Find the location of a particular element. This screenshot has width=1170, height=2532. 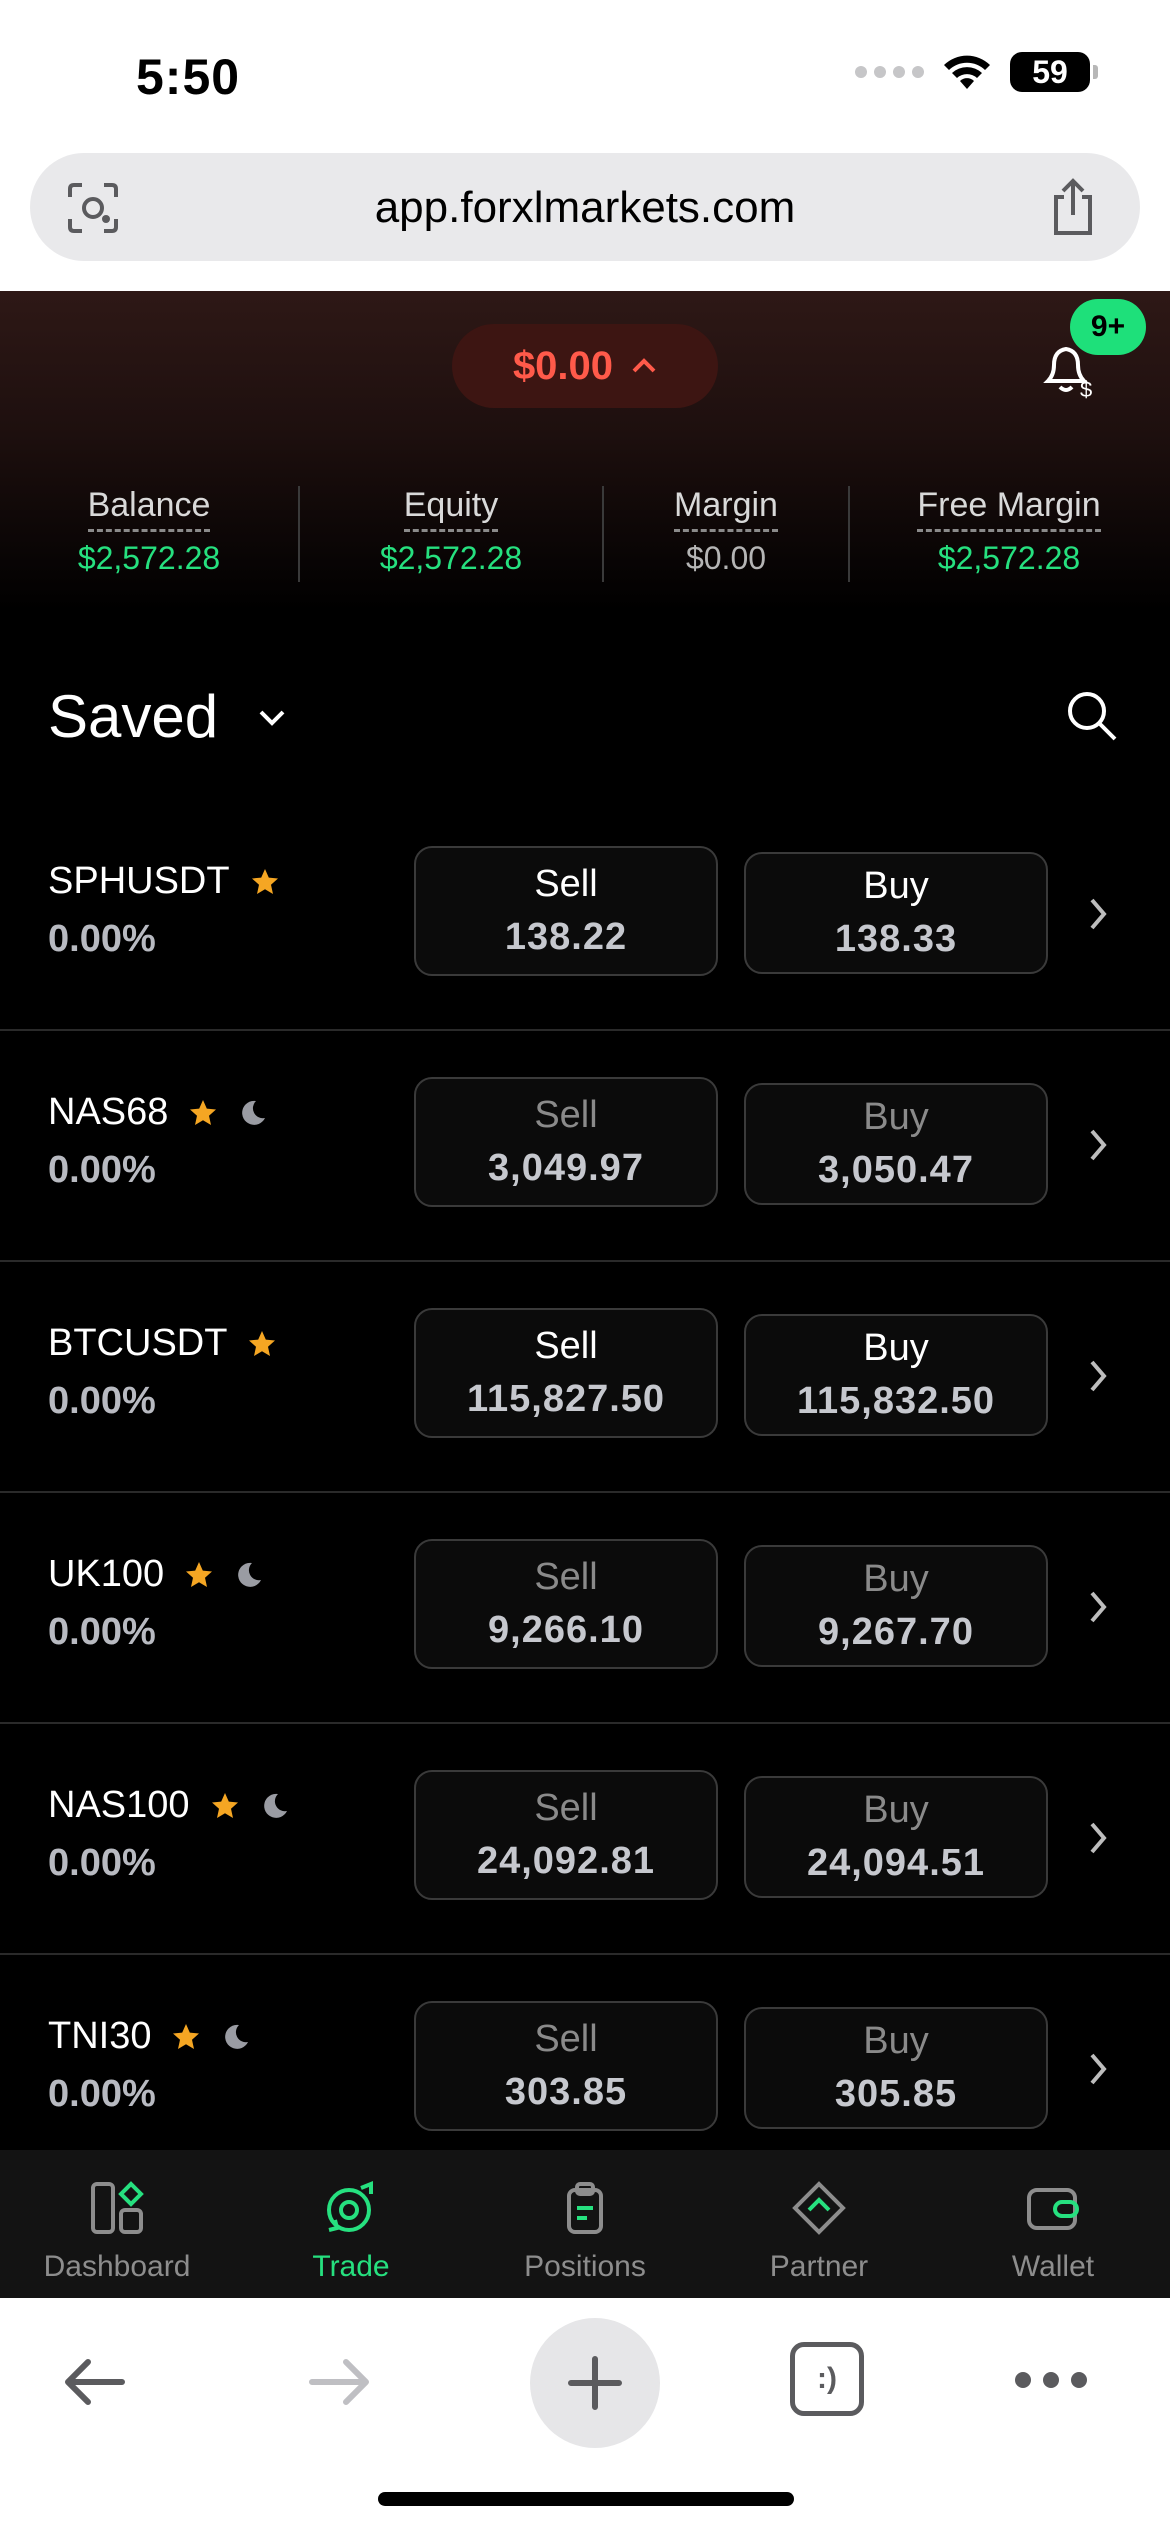

sell-button: Sell 24,092.81 is located at coordinates (566, 1835).